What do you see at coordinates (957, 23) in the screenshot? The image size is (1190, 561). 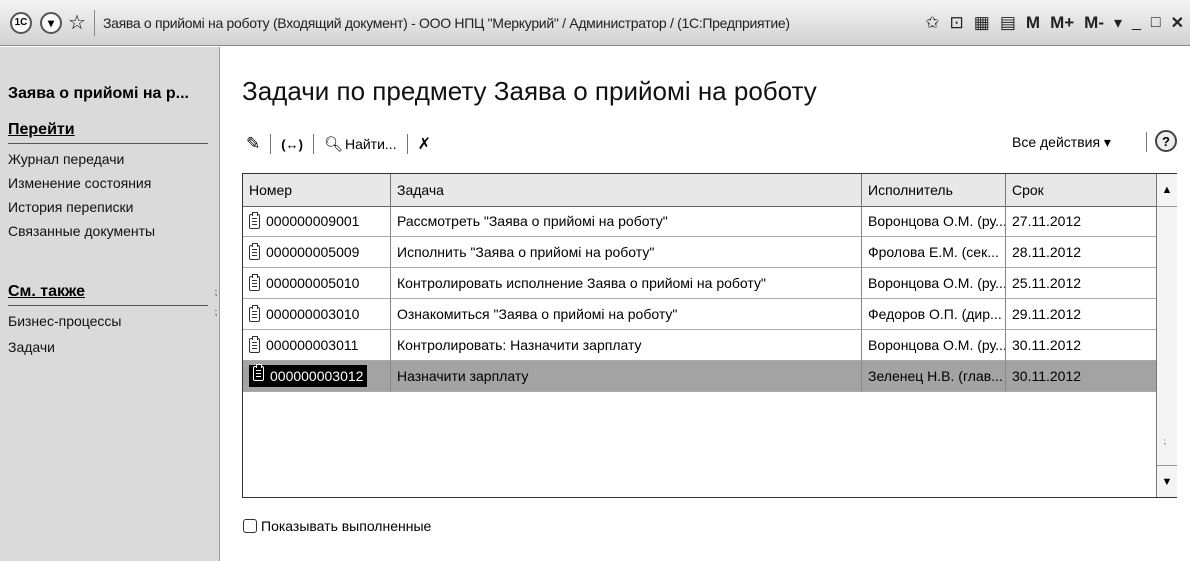 I see `link-icon: ⊡` at bounding box center [957, 23].